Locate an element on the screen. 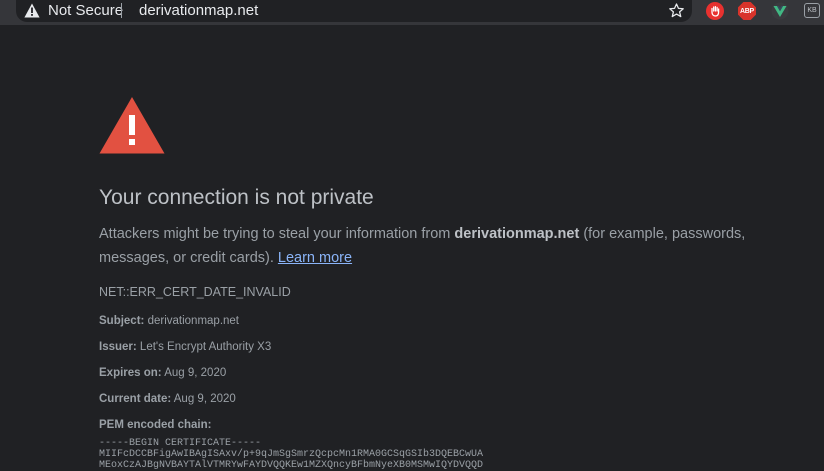 The width and height of the screenshot is (824, 471). hand-stop-extension-icon is located at coordinates (715, 11).